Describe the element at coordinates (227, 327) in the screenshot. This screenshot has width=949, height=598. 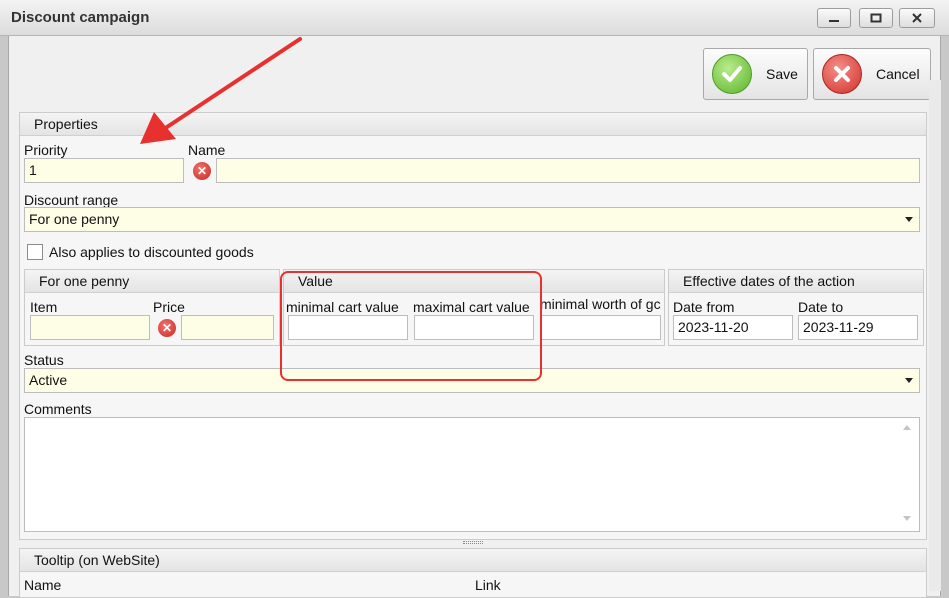
I see `price-input` at that location.